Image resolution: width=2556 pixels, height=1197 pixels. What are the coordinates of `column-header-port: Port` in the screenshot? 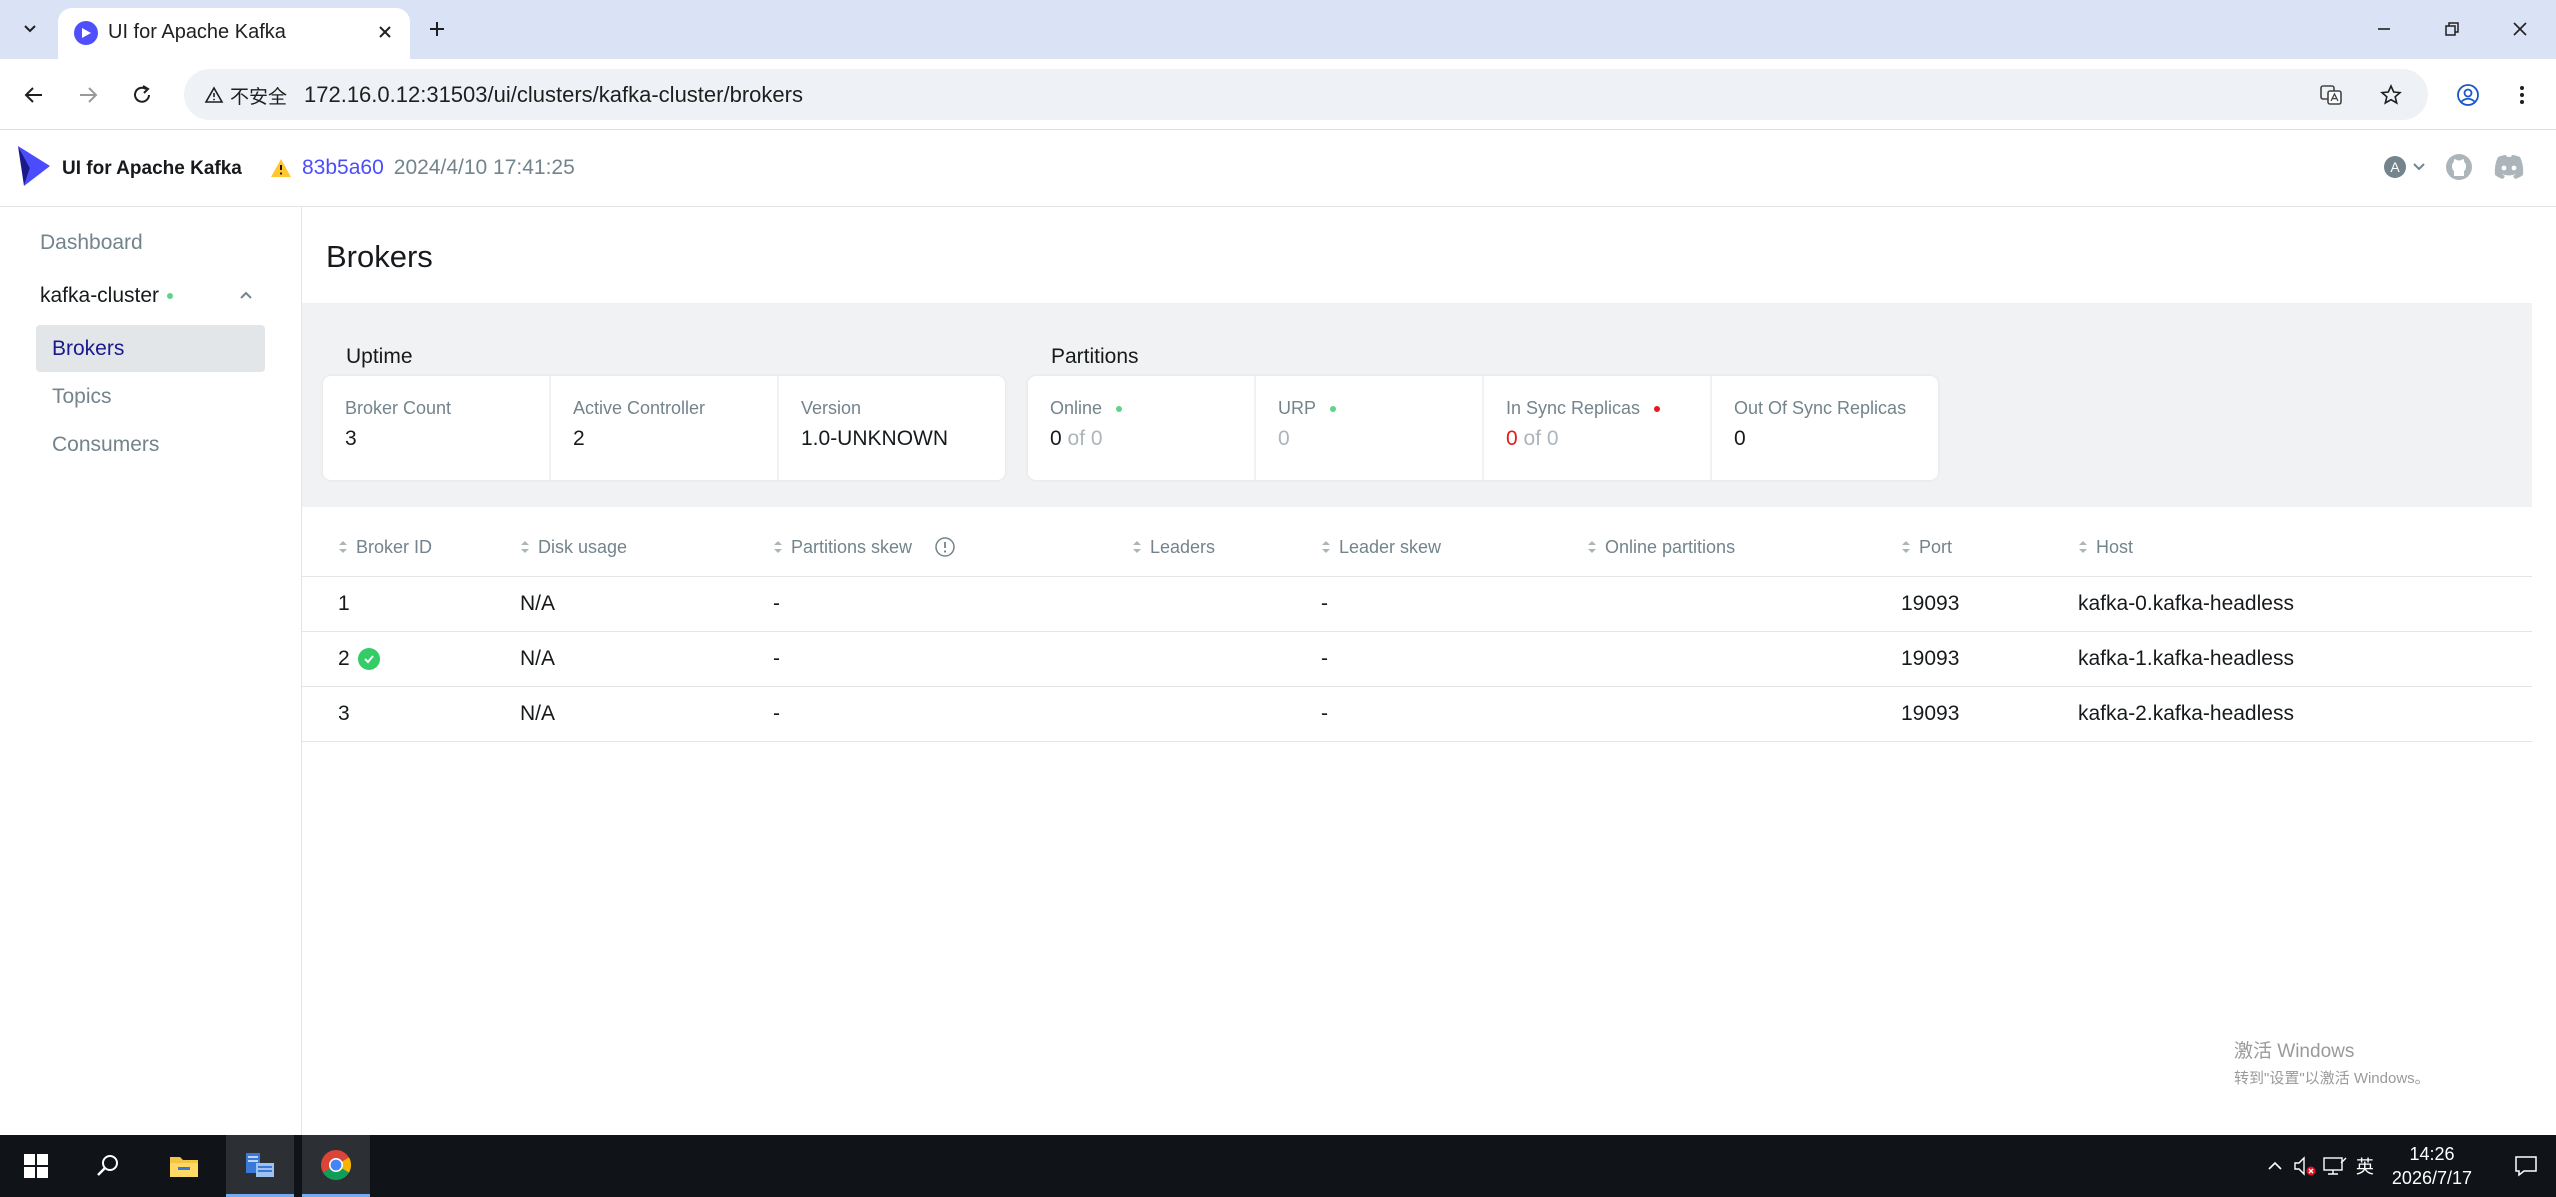 It's located at (1989, 548).